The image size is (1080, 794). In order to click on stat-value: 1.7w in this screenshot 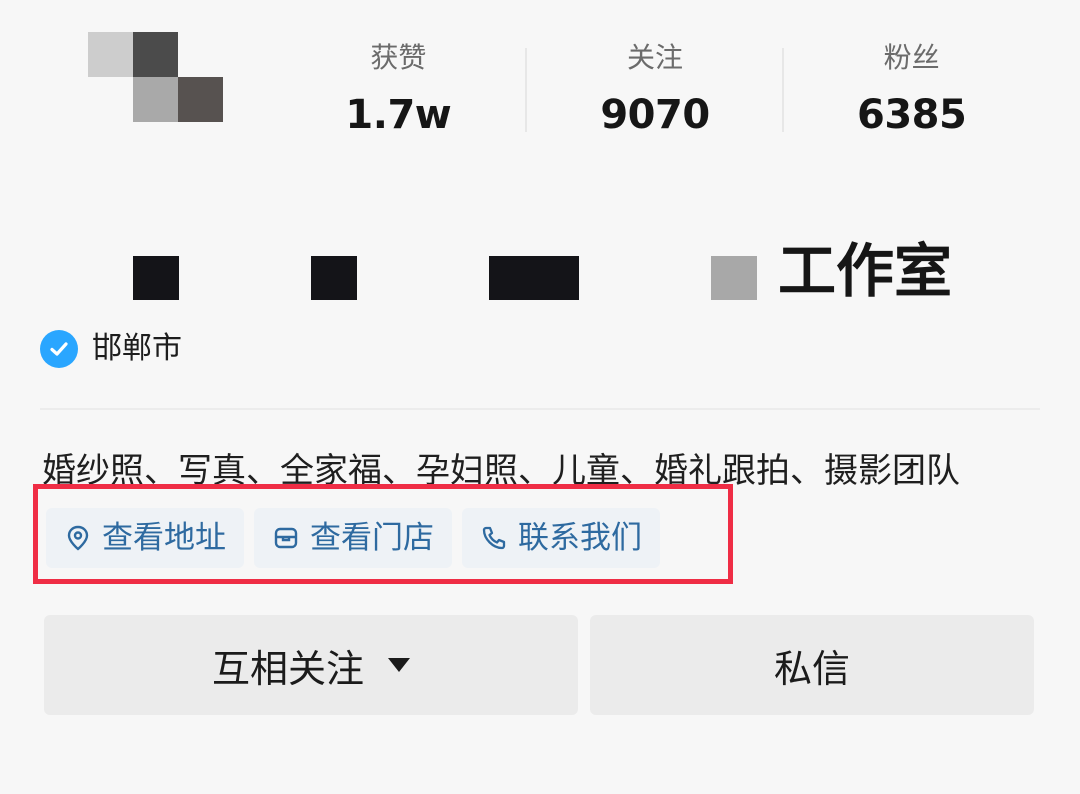, I will do `click(398, 115)`.